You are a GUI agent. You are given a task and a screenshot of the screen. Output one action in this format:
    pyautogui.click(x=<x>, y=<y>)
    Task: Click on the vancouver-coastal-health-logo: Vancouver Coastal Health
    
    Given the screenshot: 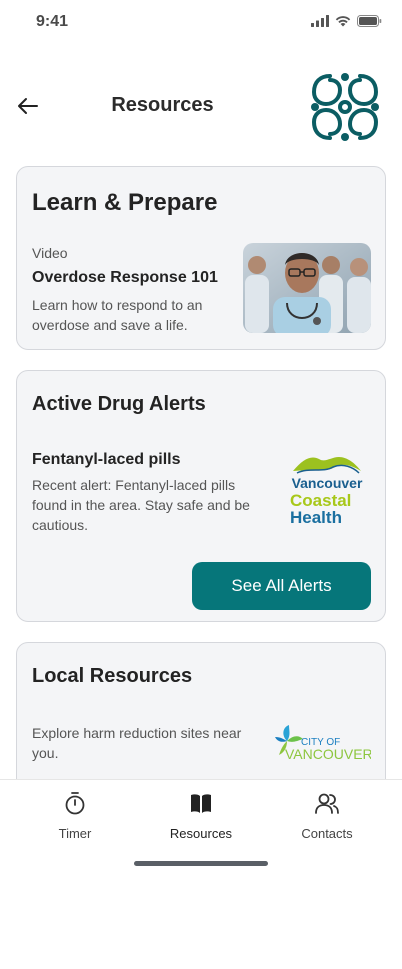 What is the action you would take?
    pyautogui.click(x=326, y=492)
    